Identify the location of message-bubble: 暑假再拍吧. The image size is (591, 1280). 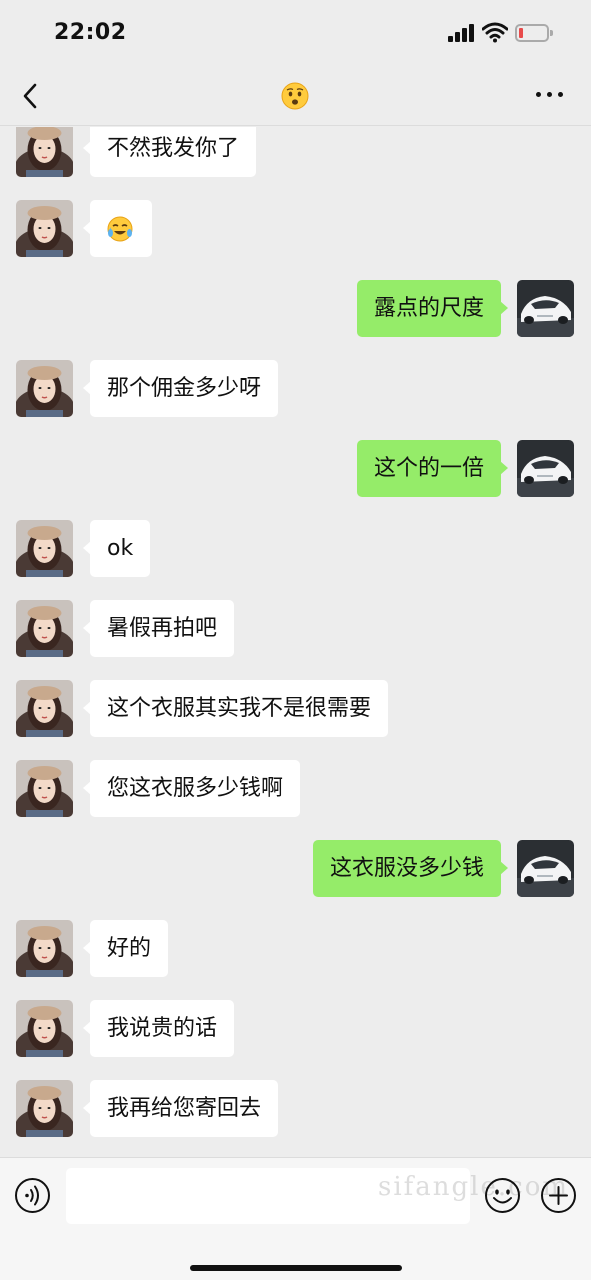
(158, 628).